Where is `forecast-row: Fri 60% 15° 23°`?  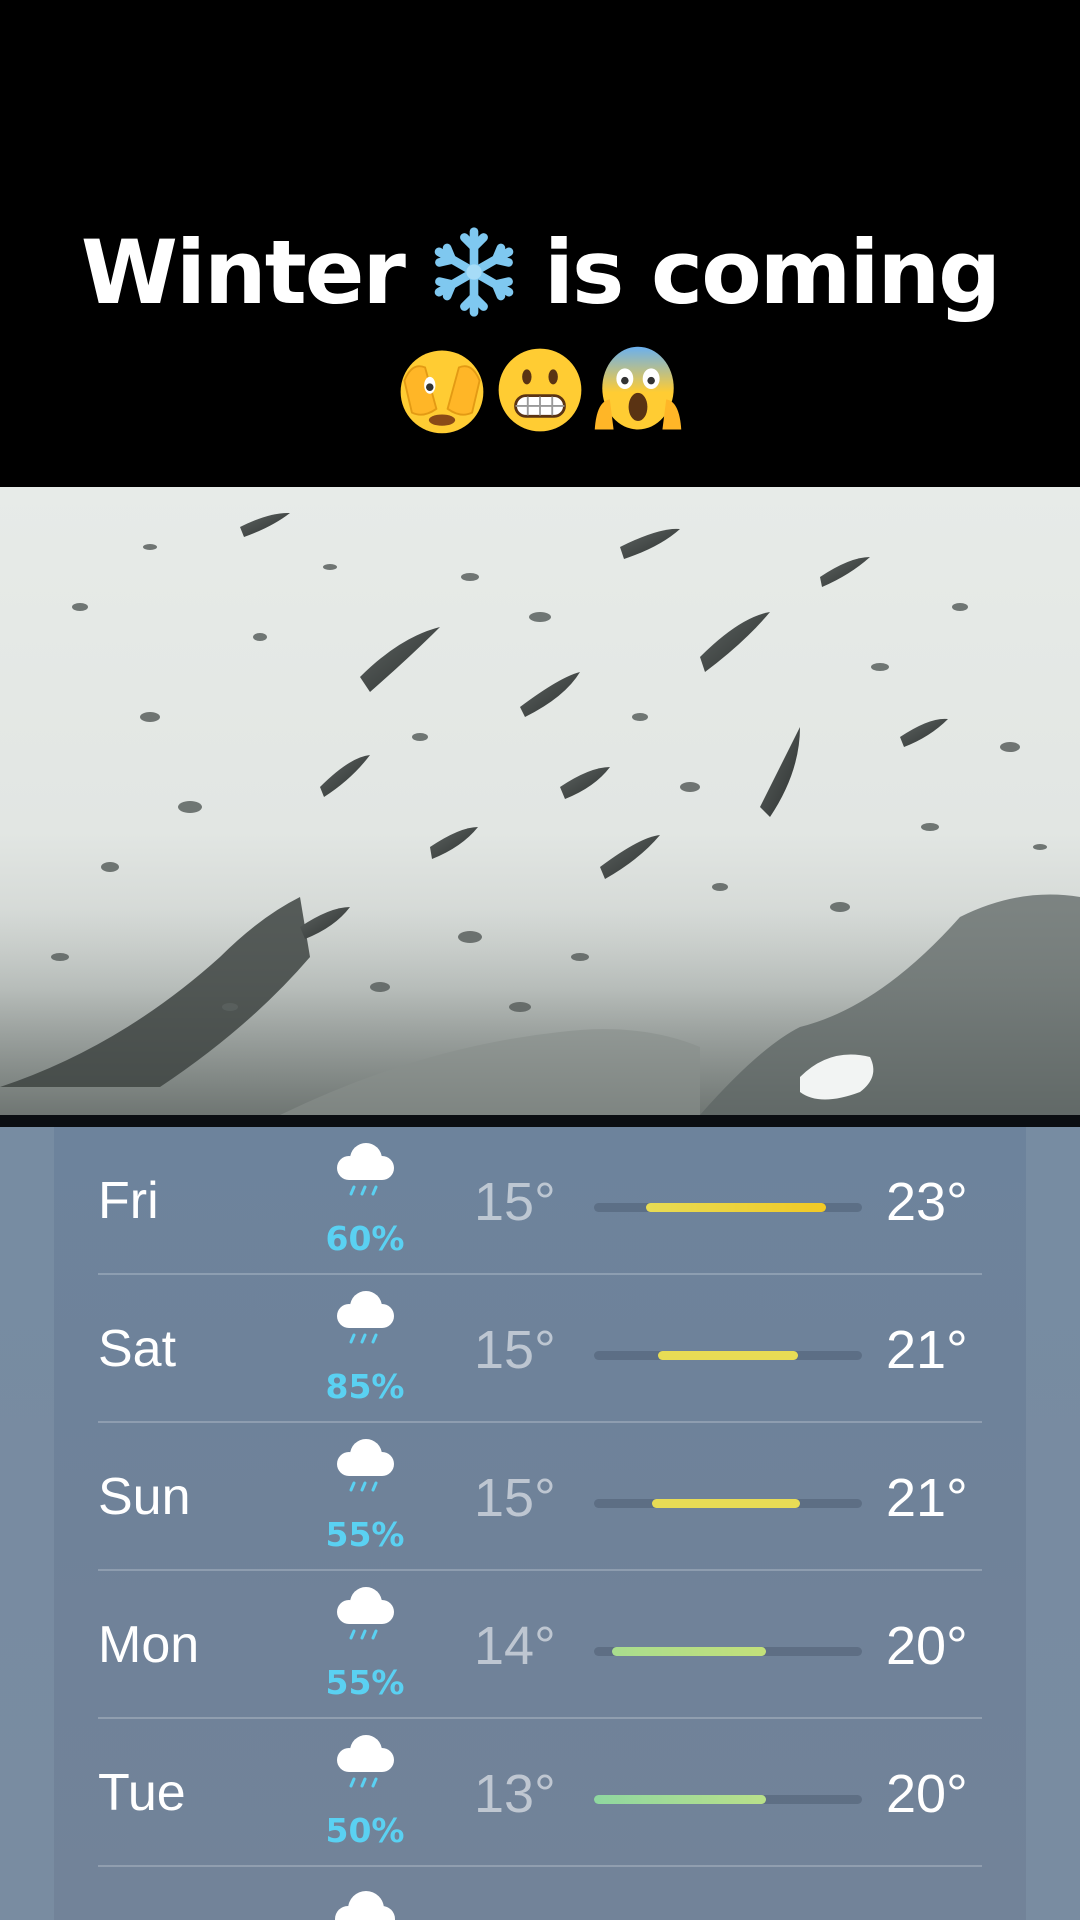 forecast-row: Fri 60% 15° 23° is located at coordinates (540, 1201).